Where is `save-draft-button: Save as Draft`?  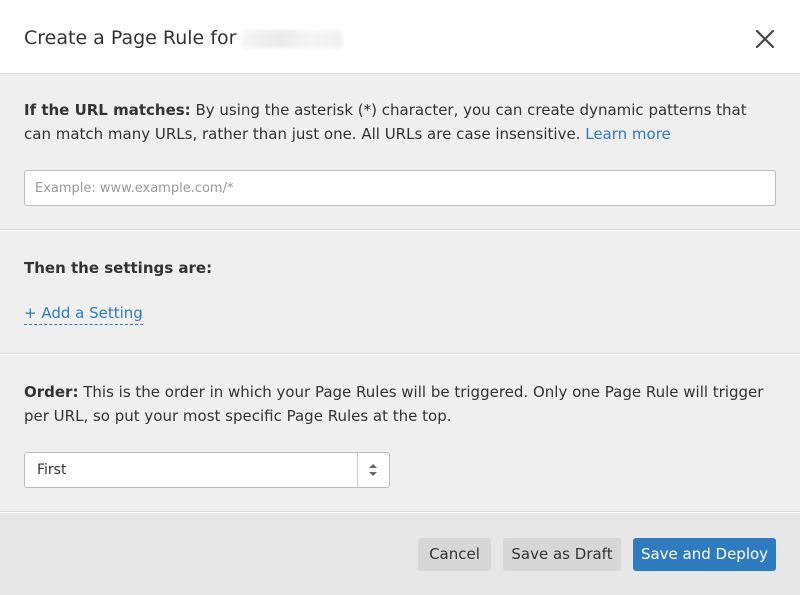
save-draft-button: Save as Draft is located at coordinates (562, 554).